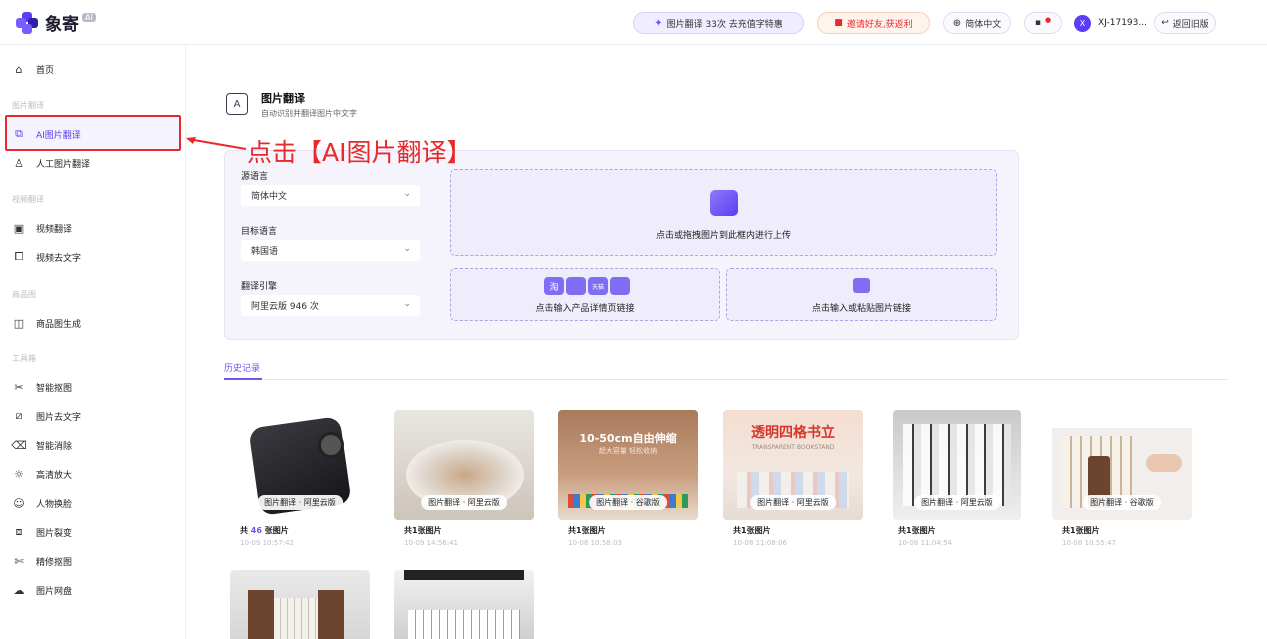  I want to click on history-divider, so click(725, 379).